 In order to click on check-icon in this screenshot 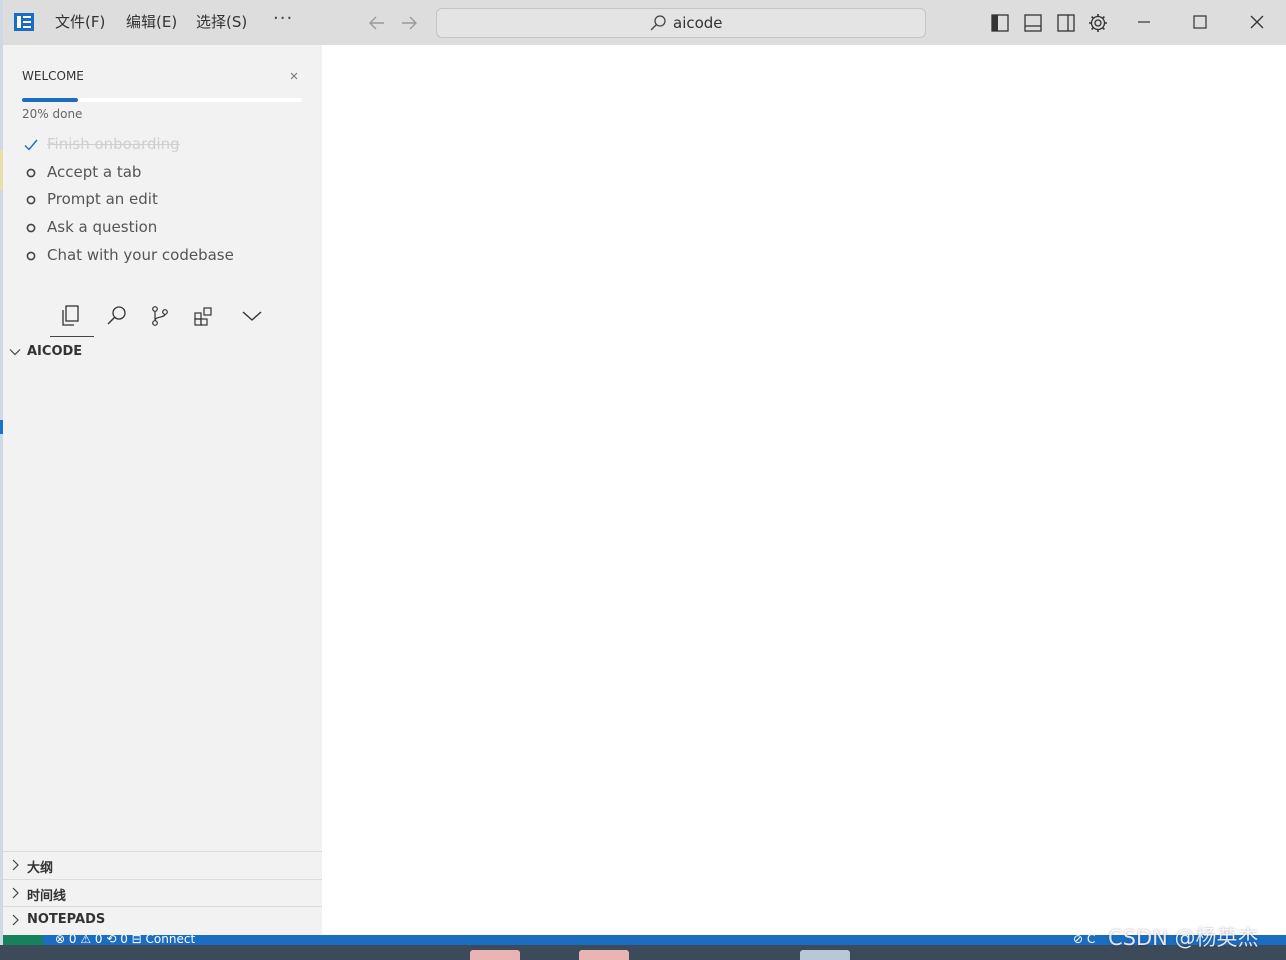, I will do `click(31, 145)`.